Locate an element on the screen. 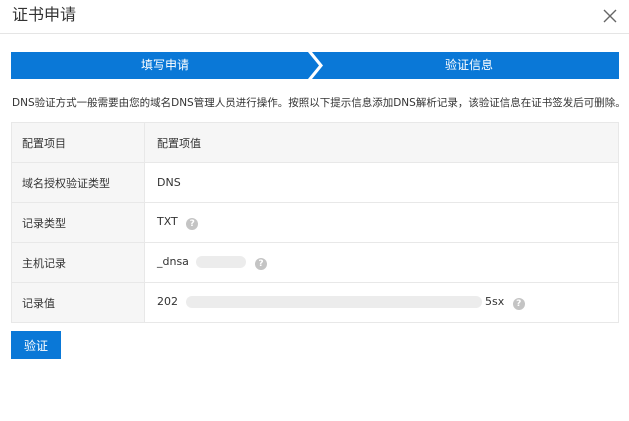  row-key: 记录类型 is located at coordinates (78, 222).